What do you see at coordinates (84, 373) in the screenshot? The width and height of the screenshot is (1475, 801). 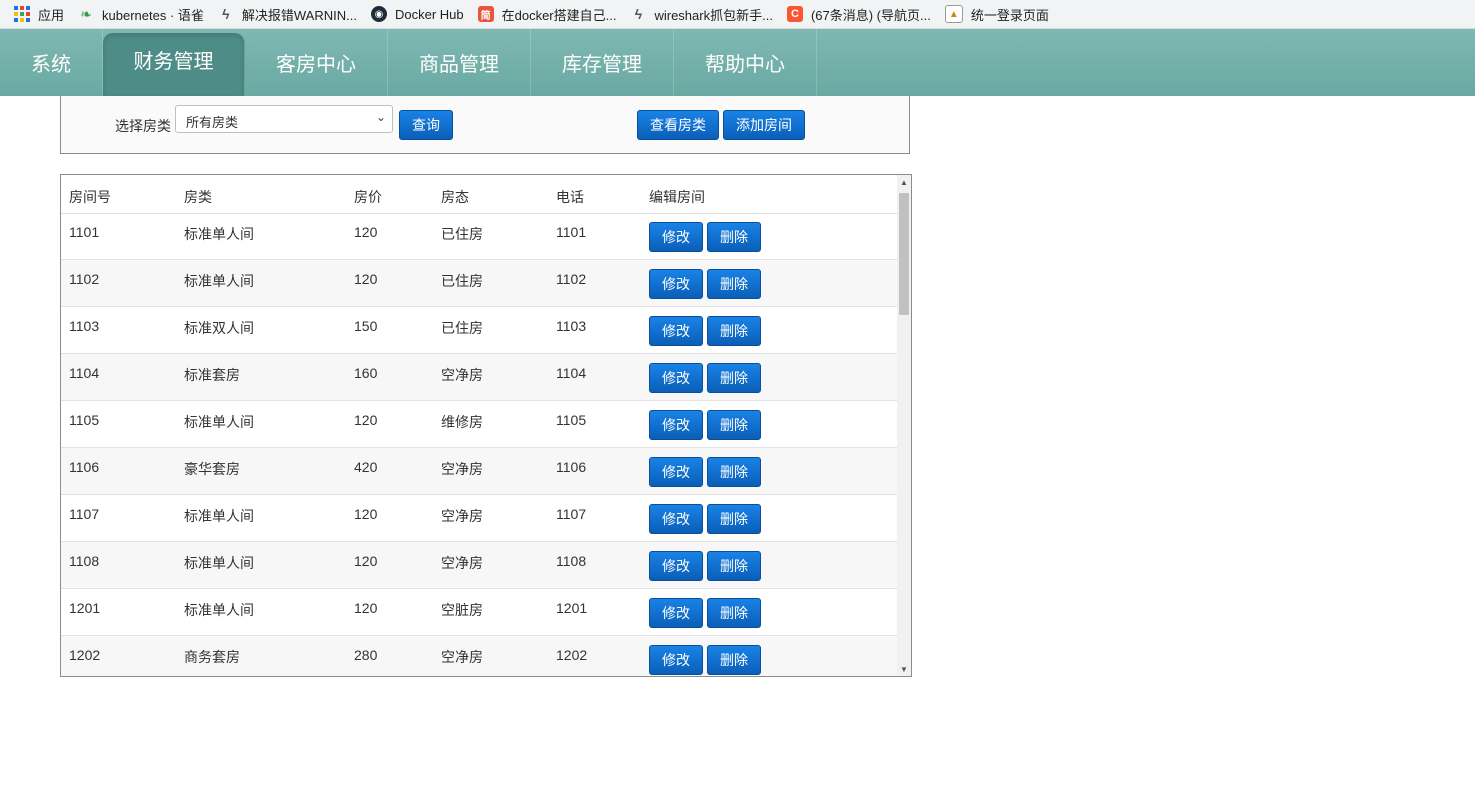 I see `cell-room-number: 1104` at bounding box center [84, 373].